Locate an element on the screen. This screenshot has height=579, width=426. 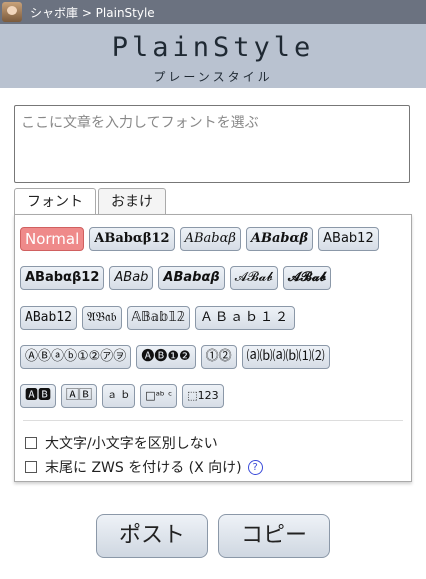
style-parenthesized-button: ⒜⒝⒜⒝⑴⑵ is located at coordinates (285, 357).